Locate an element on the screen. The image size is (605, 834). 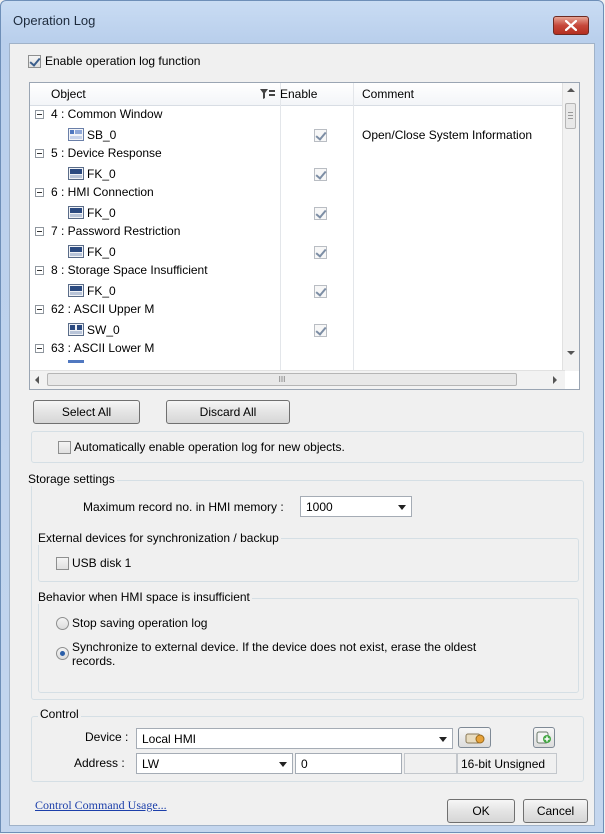
group-label: 7 : Password Restriction is located at coordinates (116, 231).